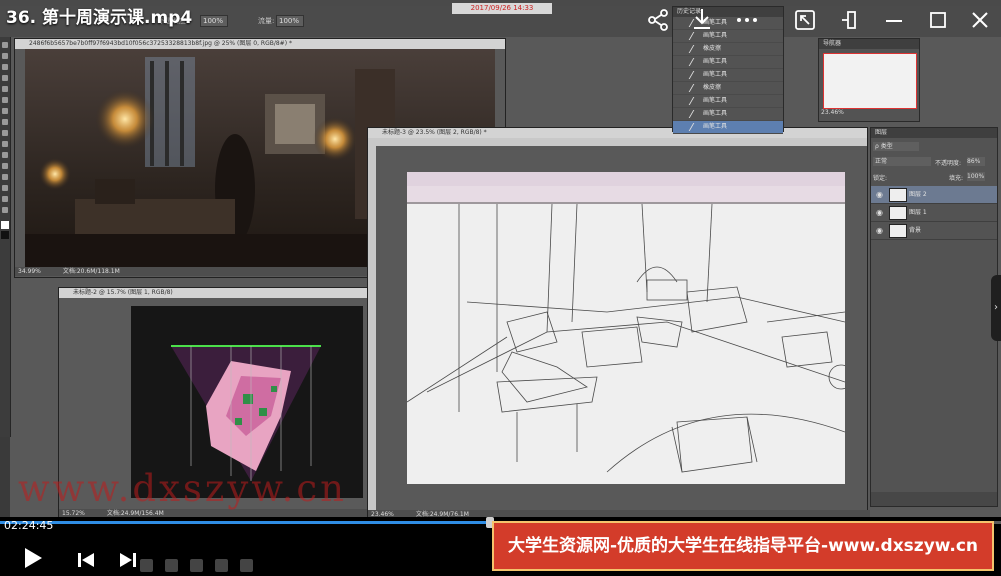 The height and width of the screenshot is (576, 1001). Describe the element at coordinates (848, 20) in the screenshot. I see `snap-icon` at that location.